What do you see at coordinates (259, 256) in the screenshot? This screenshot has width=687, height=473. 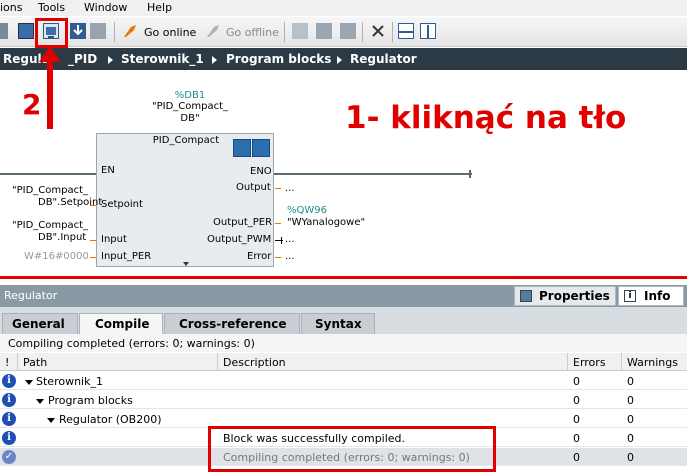 I see `pin-error: Error` at bounding box center [259, 256].